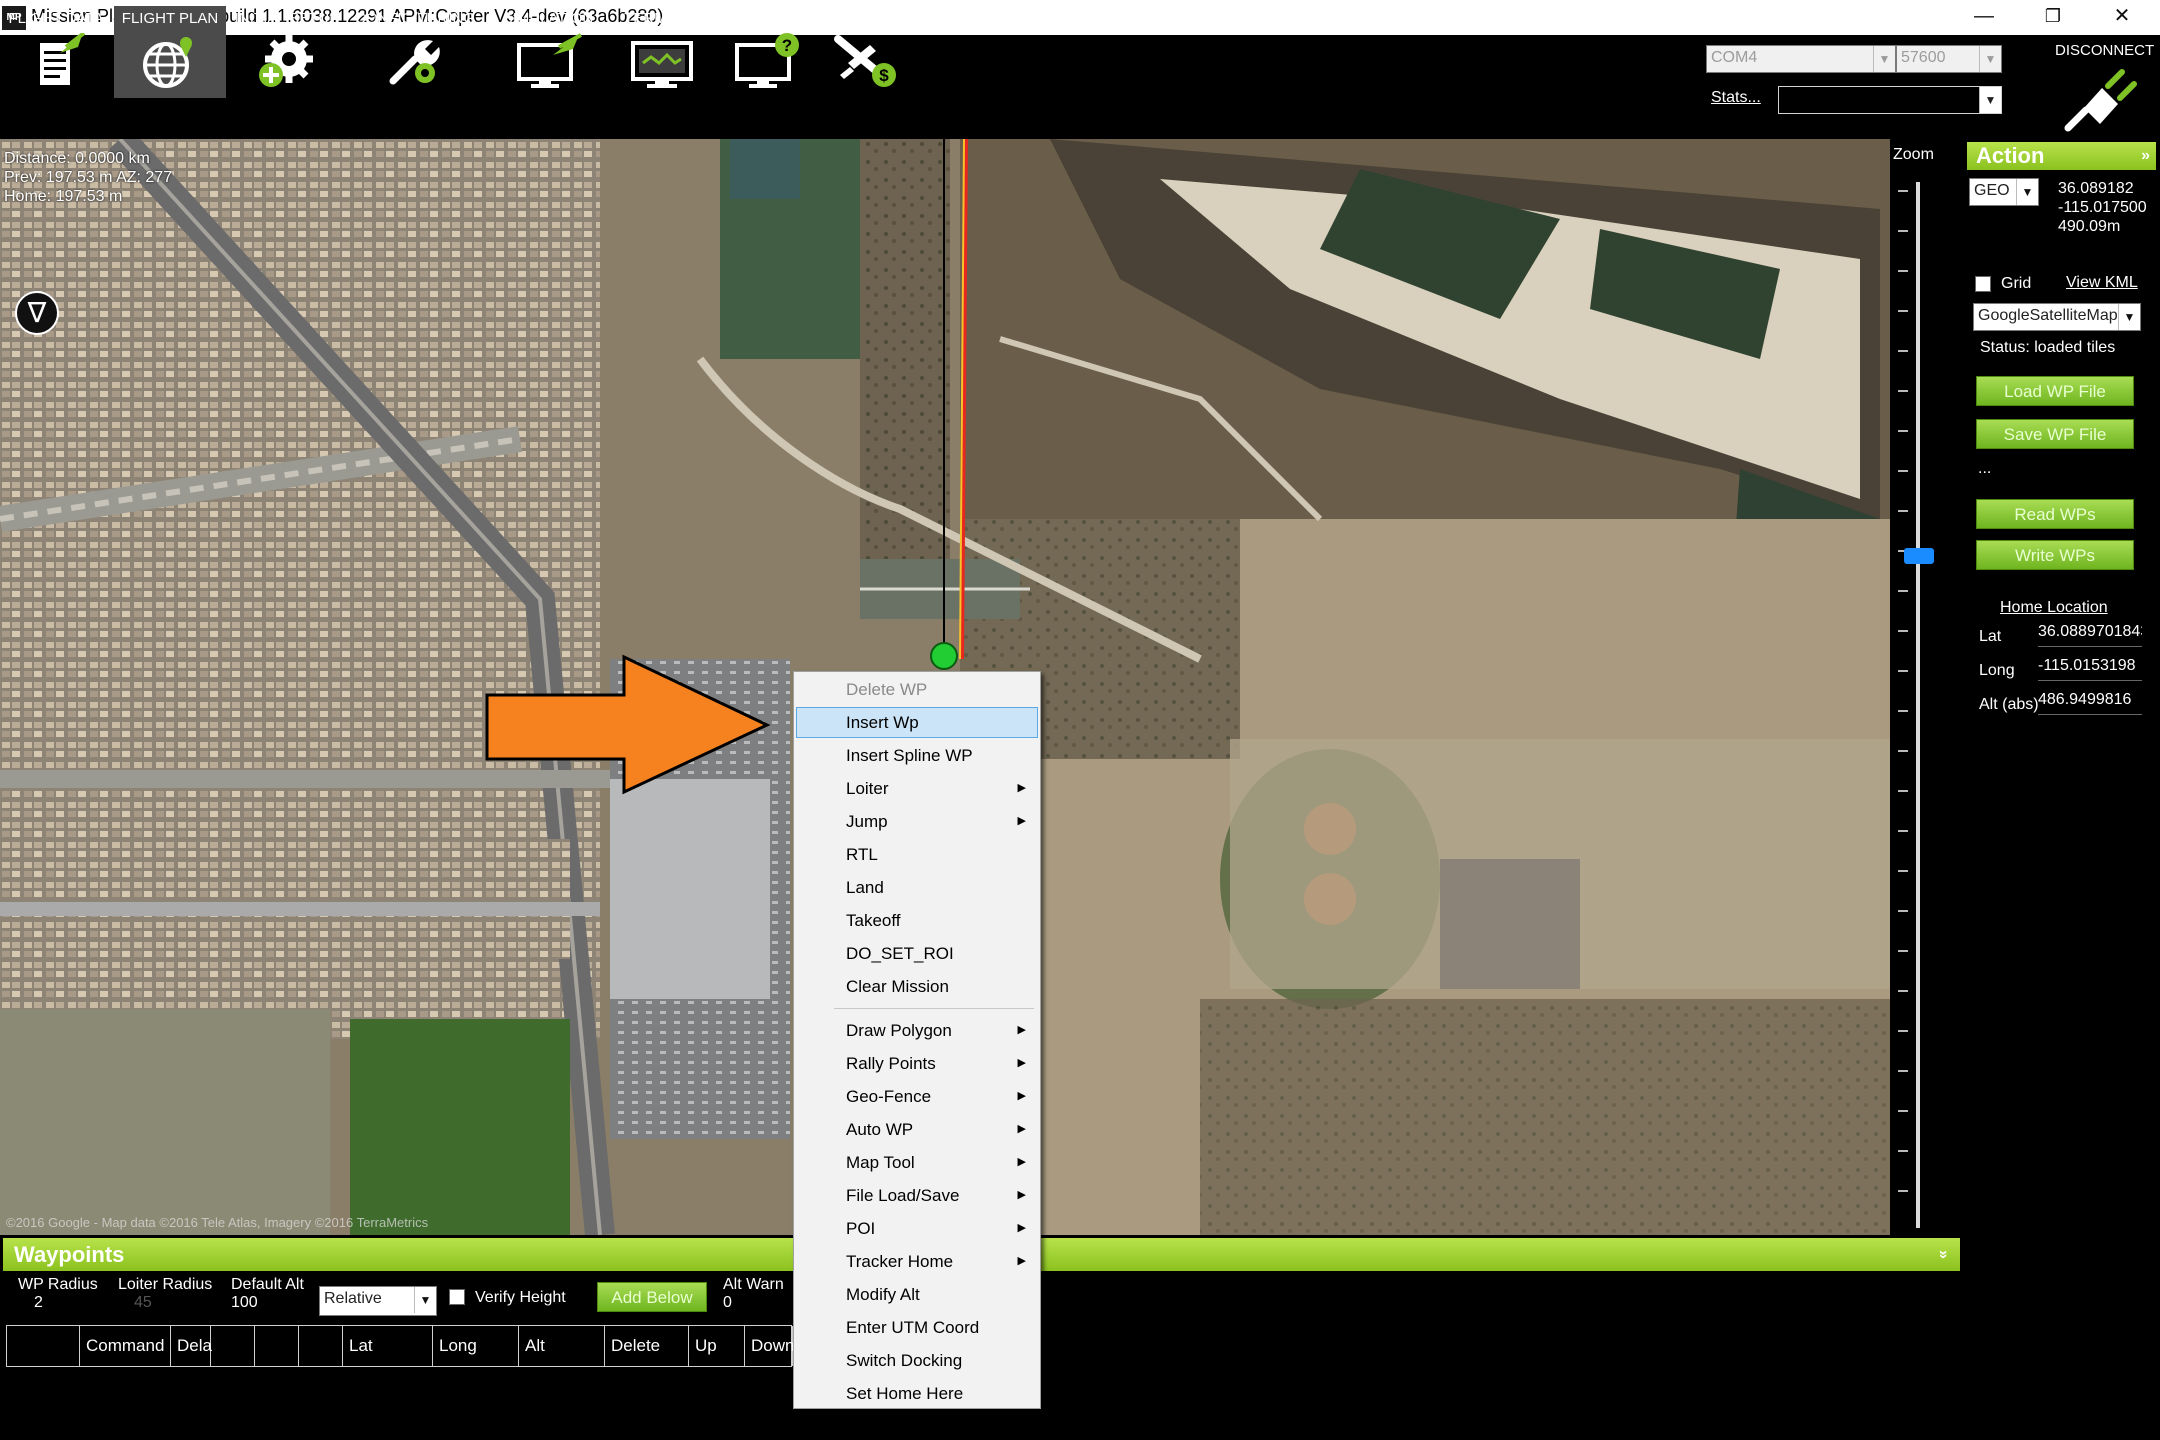 The width and height of the screenshot is (2160, 1440). Describe the element at coordinates (2048, 315) in the screenshot. I see `map-provider-value: GoogleSatelliteMap` at that location.